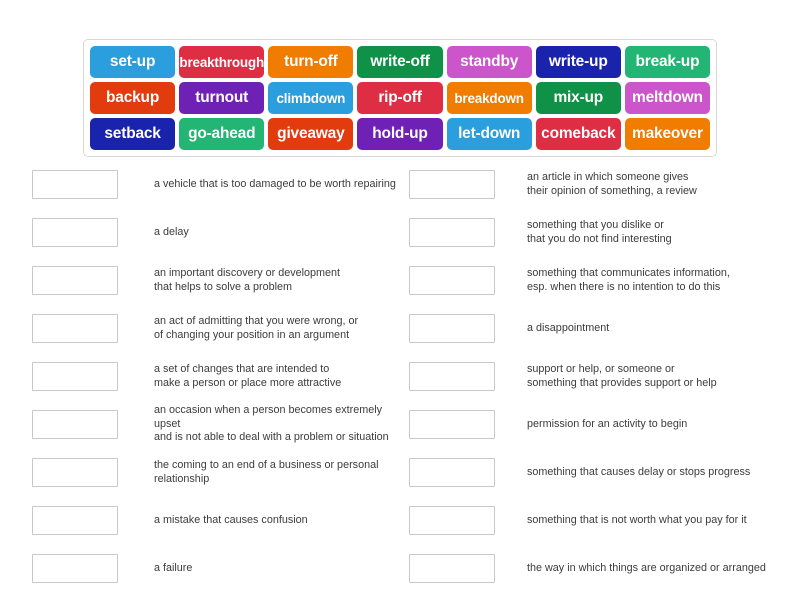 The height and width of the screenshot is (600, 800). I want to click on word-tile: climbdown, so click(311, 98).